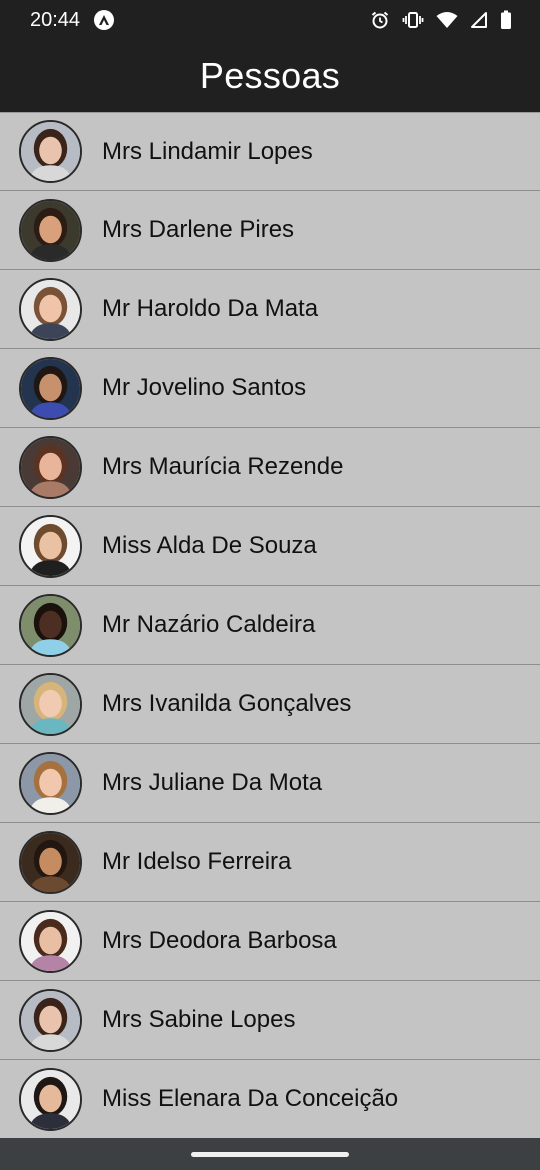 This screenshot has width=540, height=1170. I want to click on person-name: Mrs Deodora Barbosa, so click(219, 940).